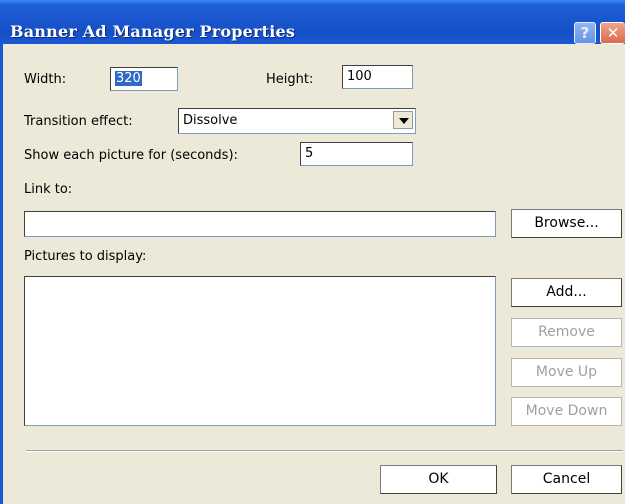 The image size is (625, 504). Describe the element at coordinates (128, 78) in the screenshot. I see `width-value: 320` at that location.